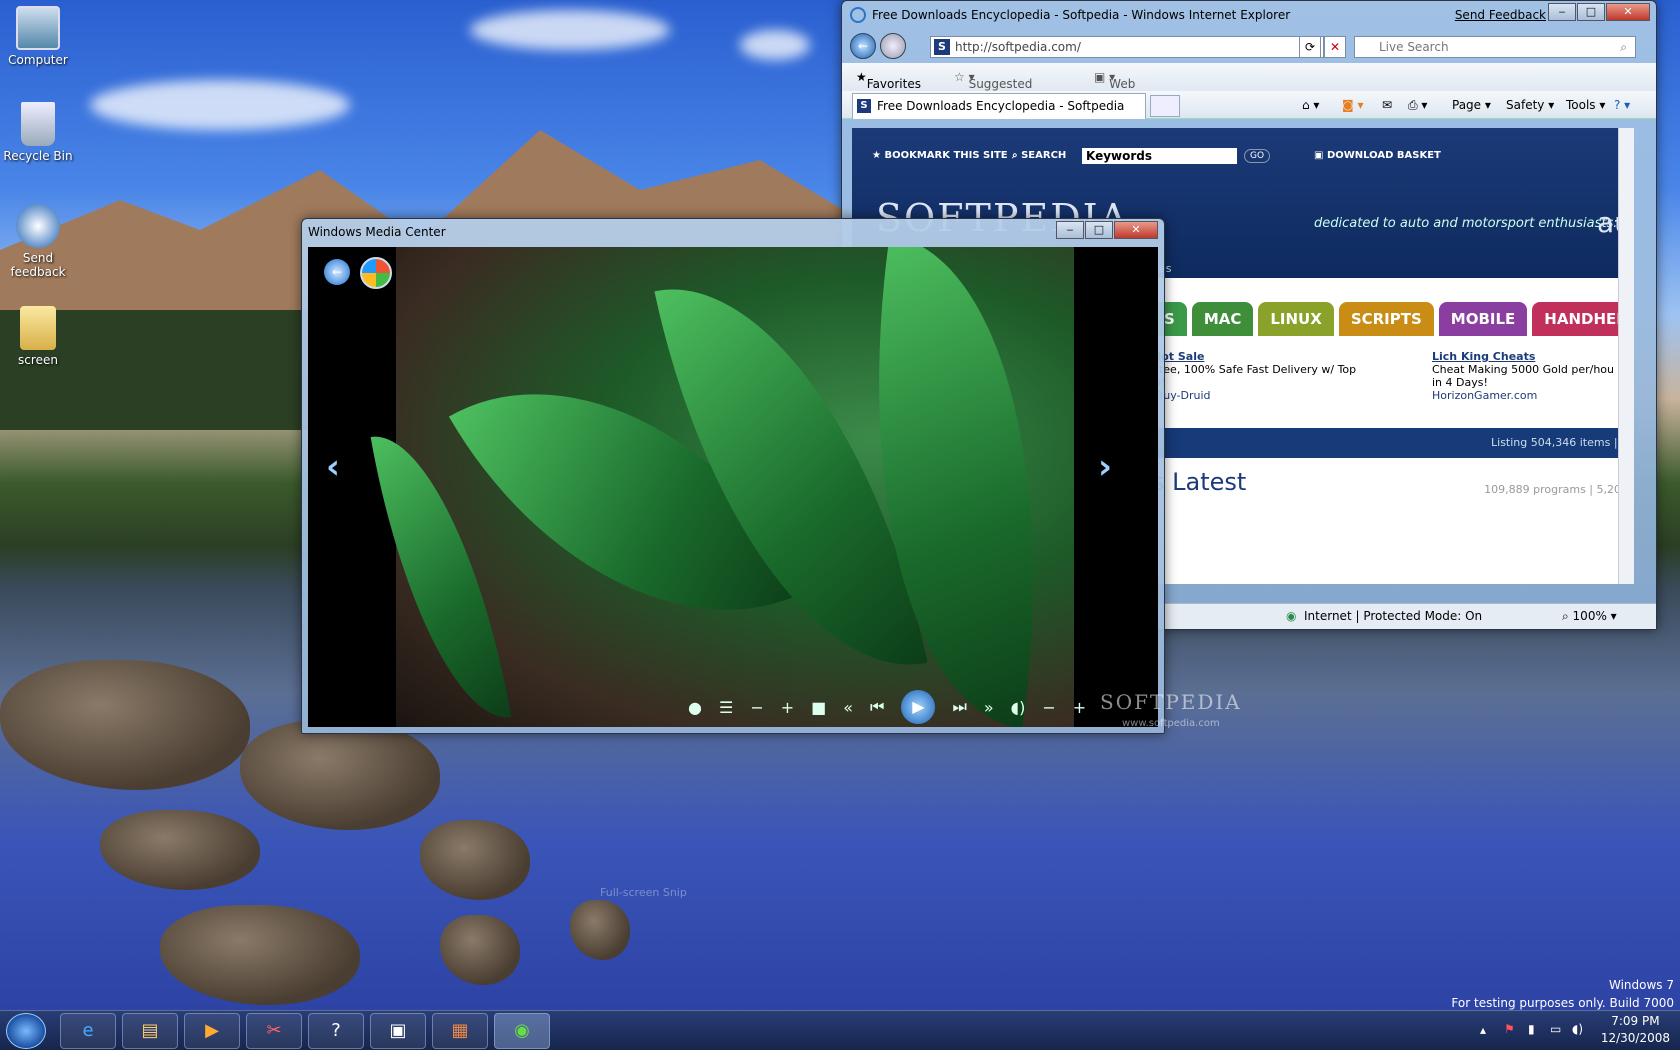 The width and height of the screenshot is (1680, 1050). Describe the element at coordinates (1222, 319) in the screenshot. I see `category-tab-mac: MAC` at that location.